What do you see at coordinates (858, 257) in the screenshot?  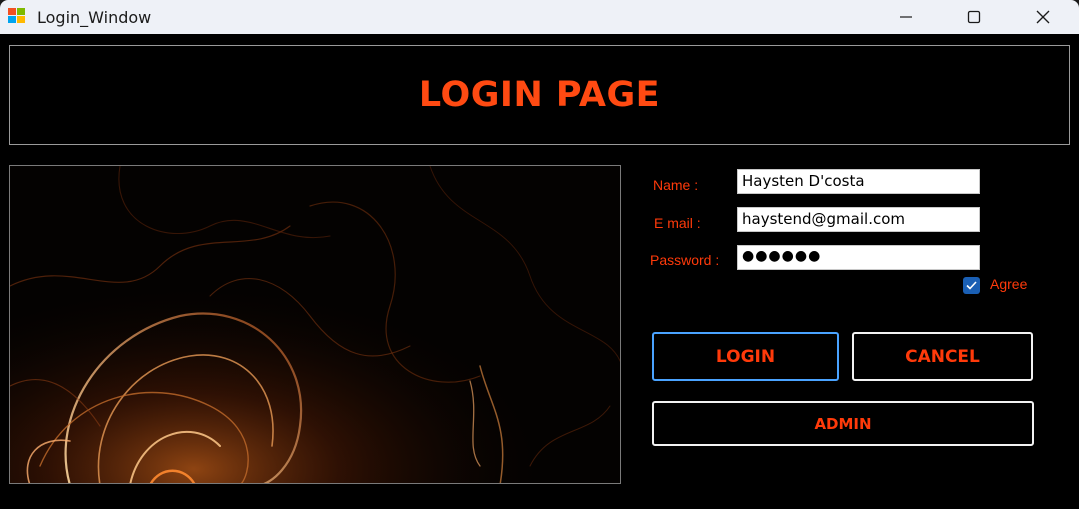 I see `password-field: ●●●●●●` at bounding box center [858, 257].